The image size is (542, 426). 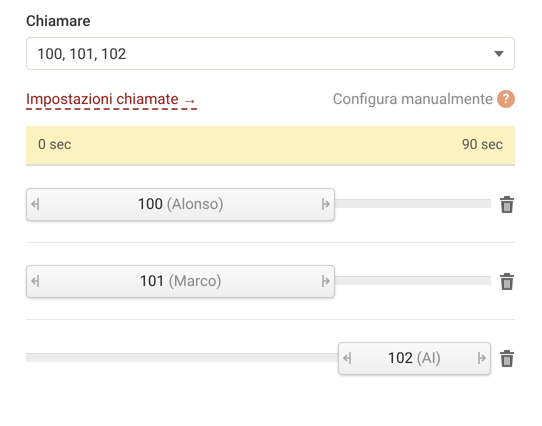 I want to click on range-block: 102 (AI), so click(x=414, y=358).